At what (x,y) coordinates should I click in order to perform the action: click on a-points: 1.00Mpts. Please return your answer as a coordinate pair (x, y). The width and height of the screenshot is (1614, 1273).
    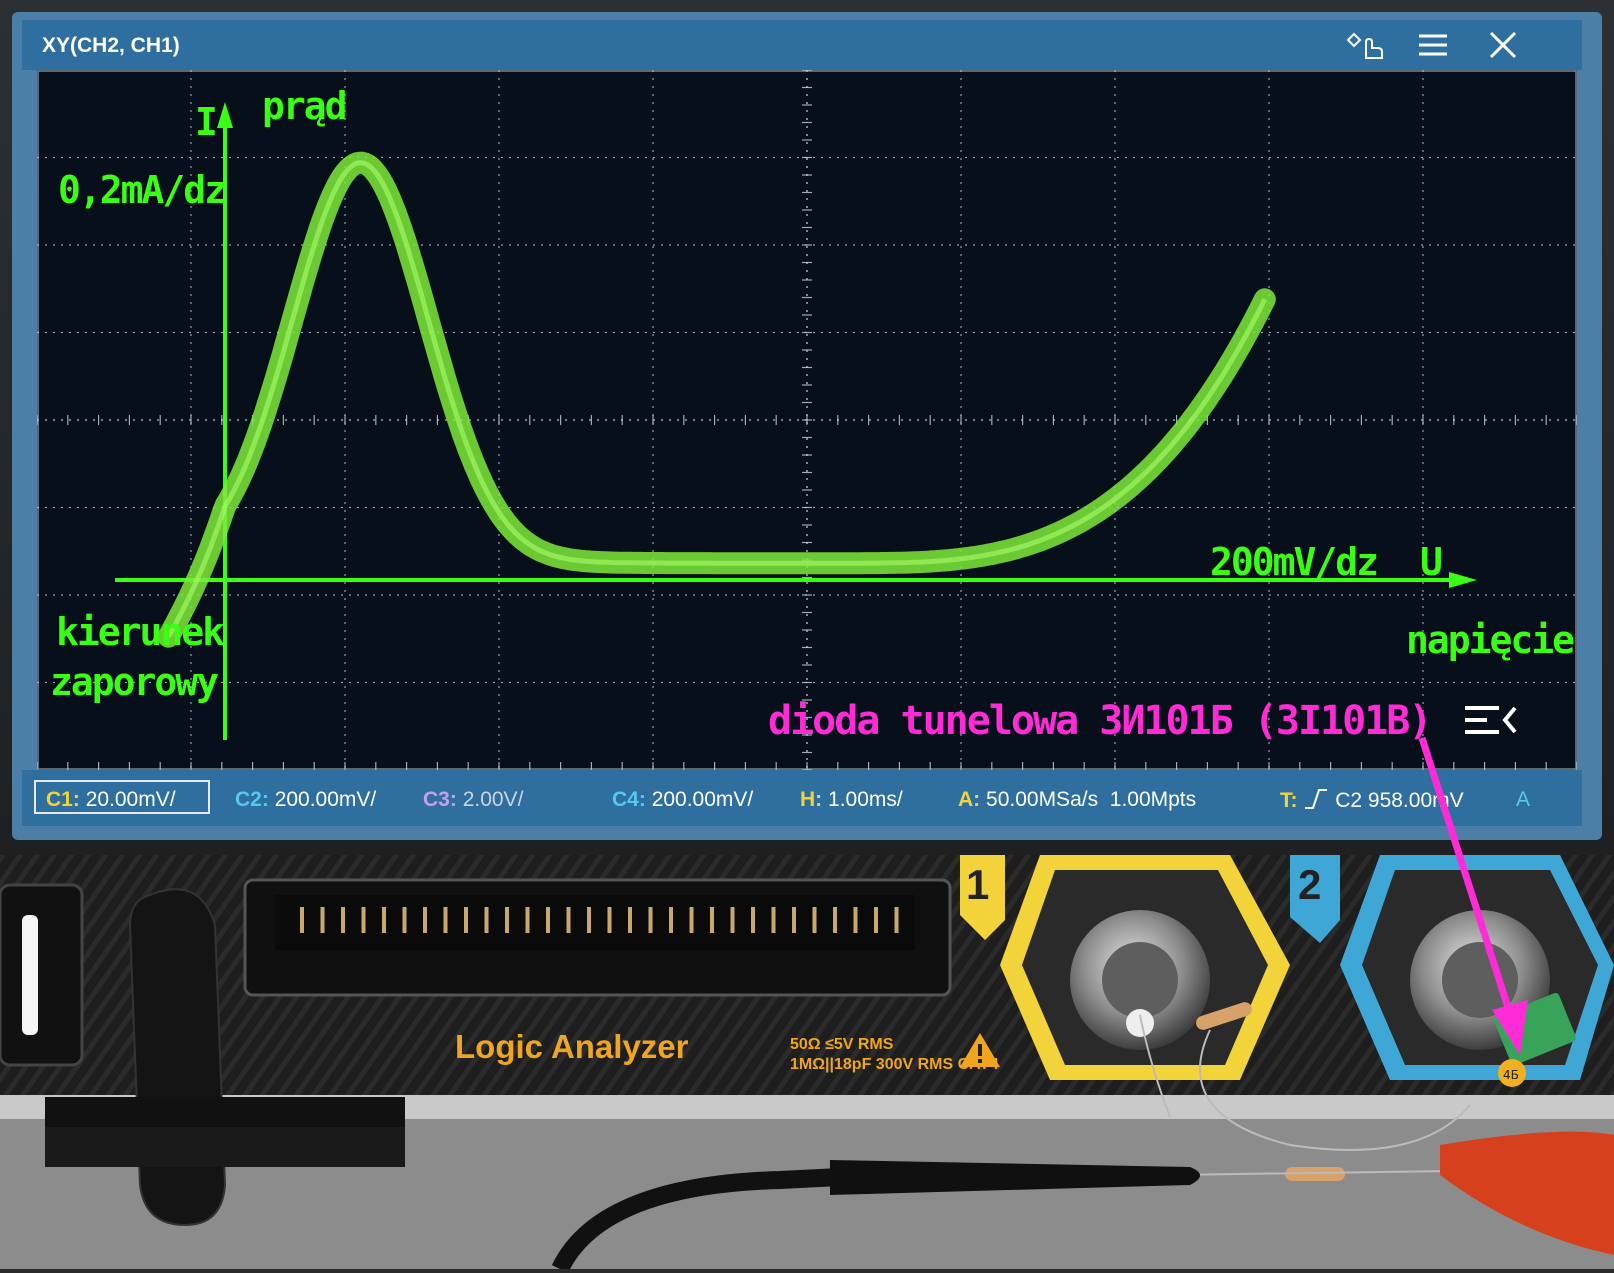
    Looking at the image, I should click on (1153, 799).